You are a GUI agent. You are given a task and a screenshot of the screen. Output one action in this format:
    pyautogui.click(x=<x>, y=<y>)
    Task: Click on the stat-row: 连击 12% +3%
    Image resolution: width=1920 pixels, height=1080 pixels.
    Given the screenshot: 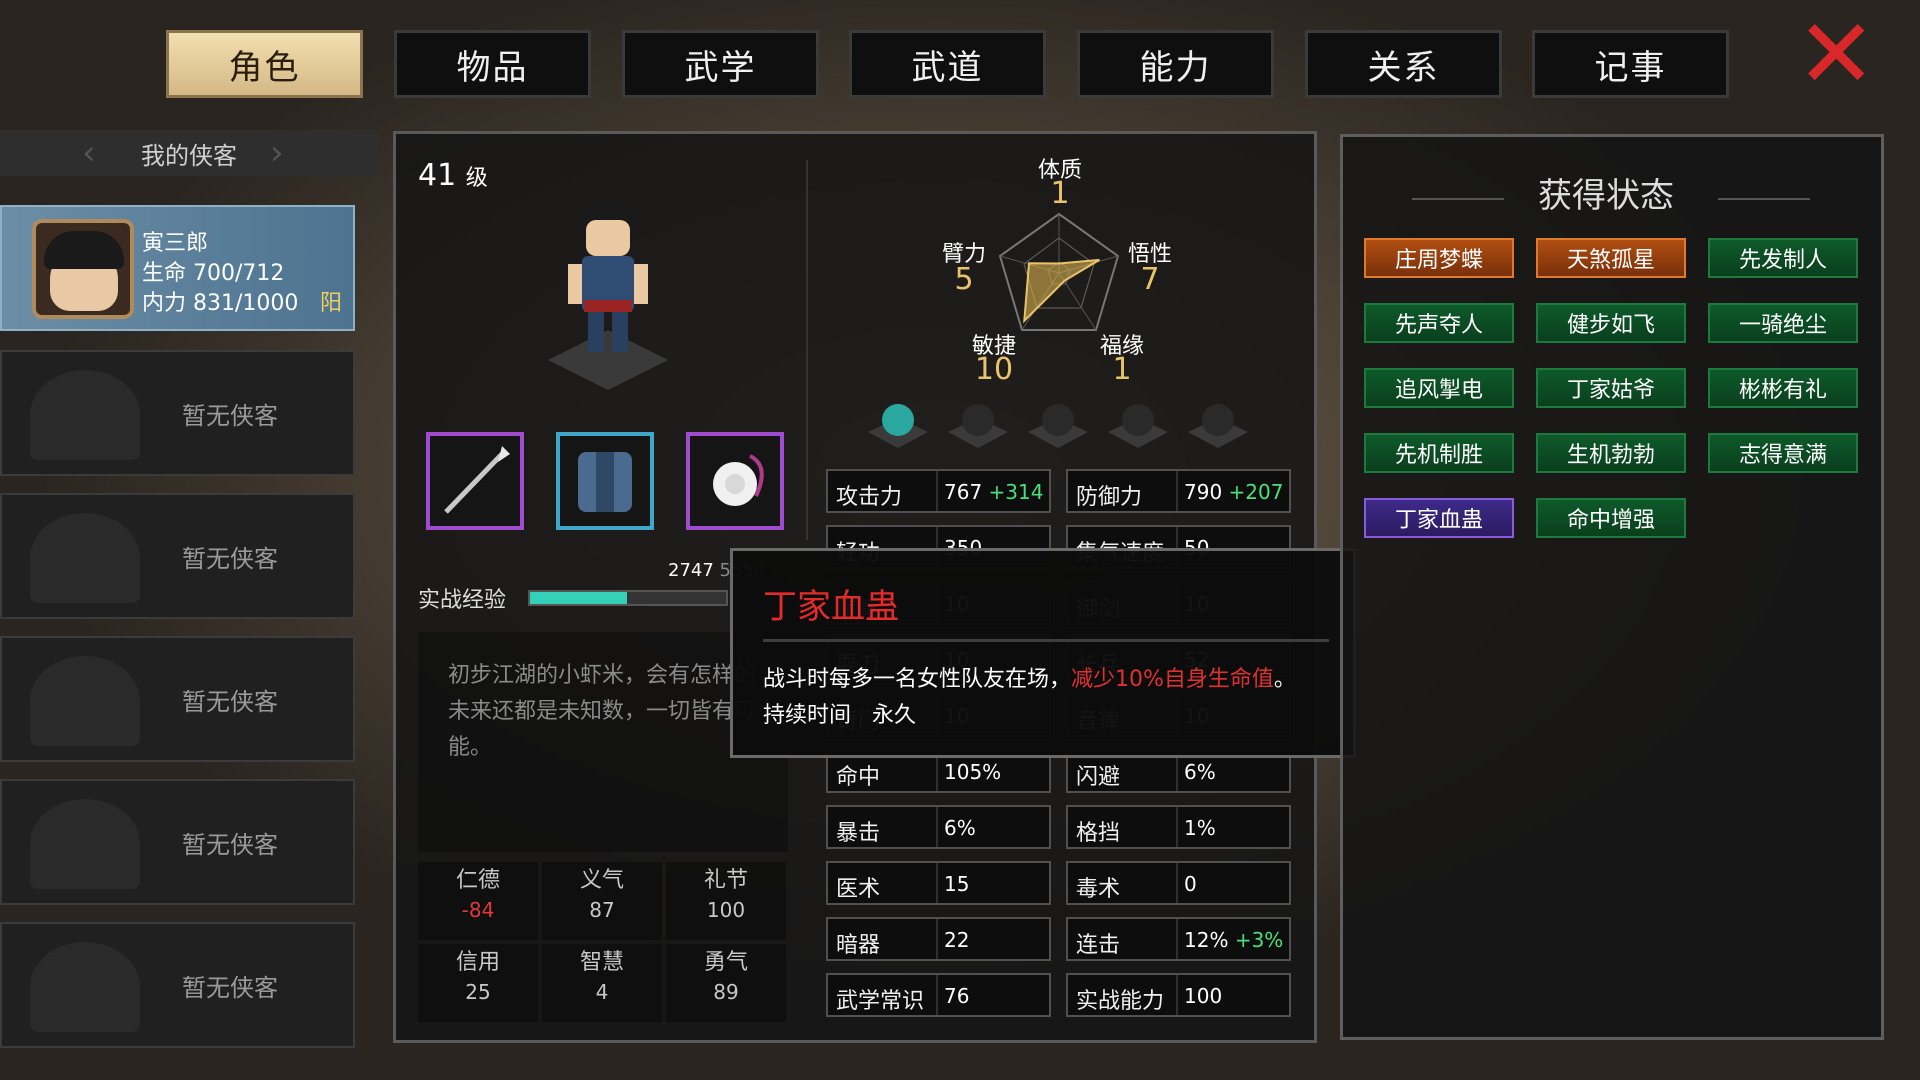 What is the action you would take?
    pyautogui.click(x=1178, y=939)
    